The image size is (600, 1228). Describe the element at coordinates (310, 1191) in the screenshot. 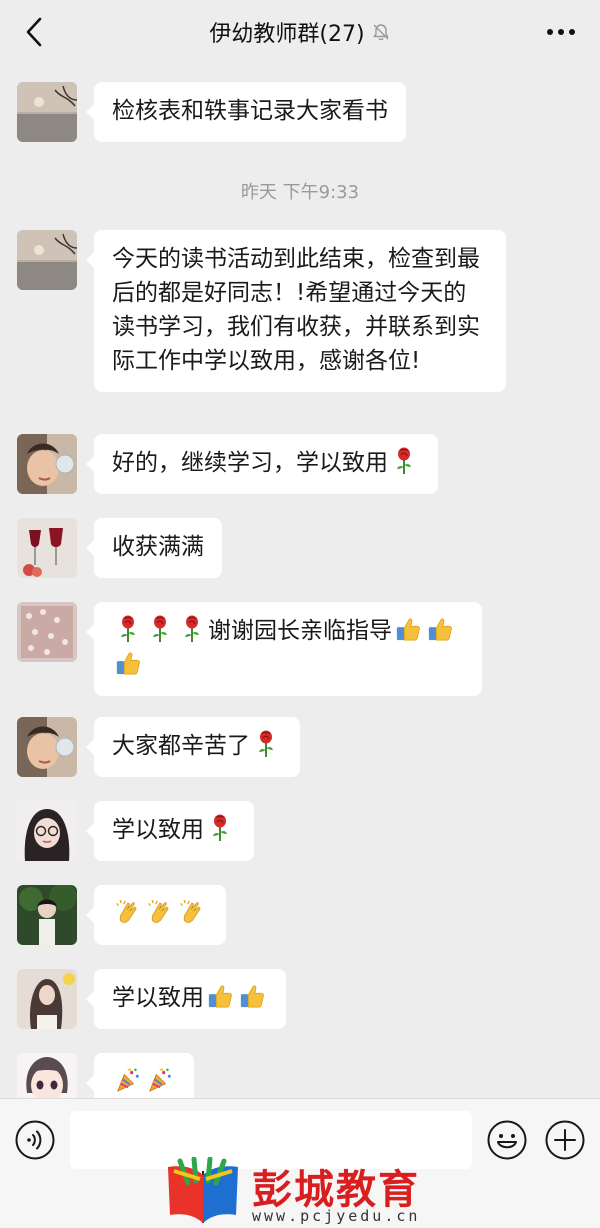

I see `site-watermark: 彭城教育网 www.pcjyedu.cn` at that location.